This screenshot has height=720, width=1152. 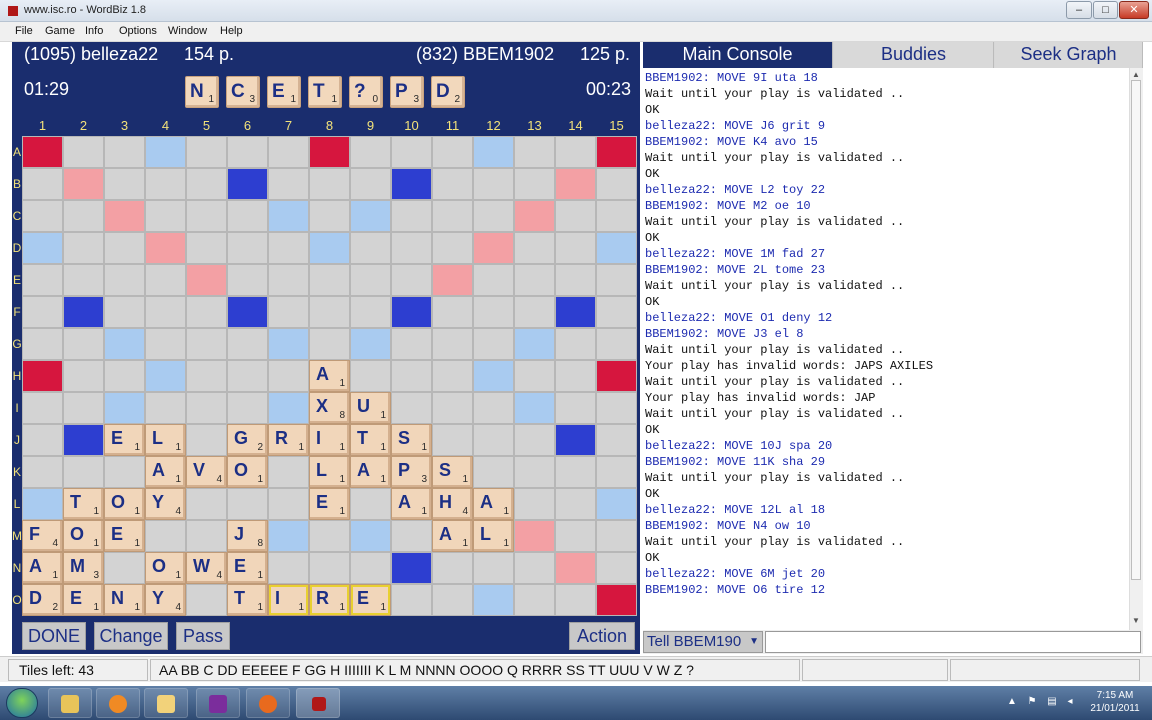 What do you see at coordinates (203, 636) in the screenshot?
I see `pass-button: Pass` at bounding box center [203, 636].